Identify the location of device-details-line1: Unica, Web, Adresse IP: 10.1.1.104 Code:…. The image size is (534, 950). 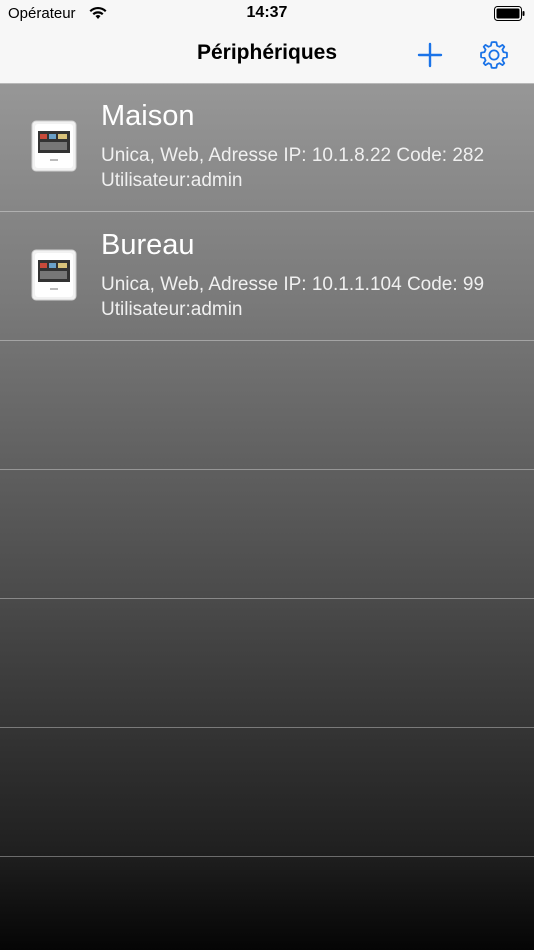
(293, 284).